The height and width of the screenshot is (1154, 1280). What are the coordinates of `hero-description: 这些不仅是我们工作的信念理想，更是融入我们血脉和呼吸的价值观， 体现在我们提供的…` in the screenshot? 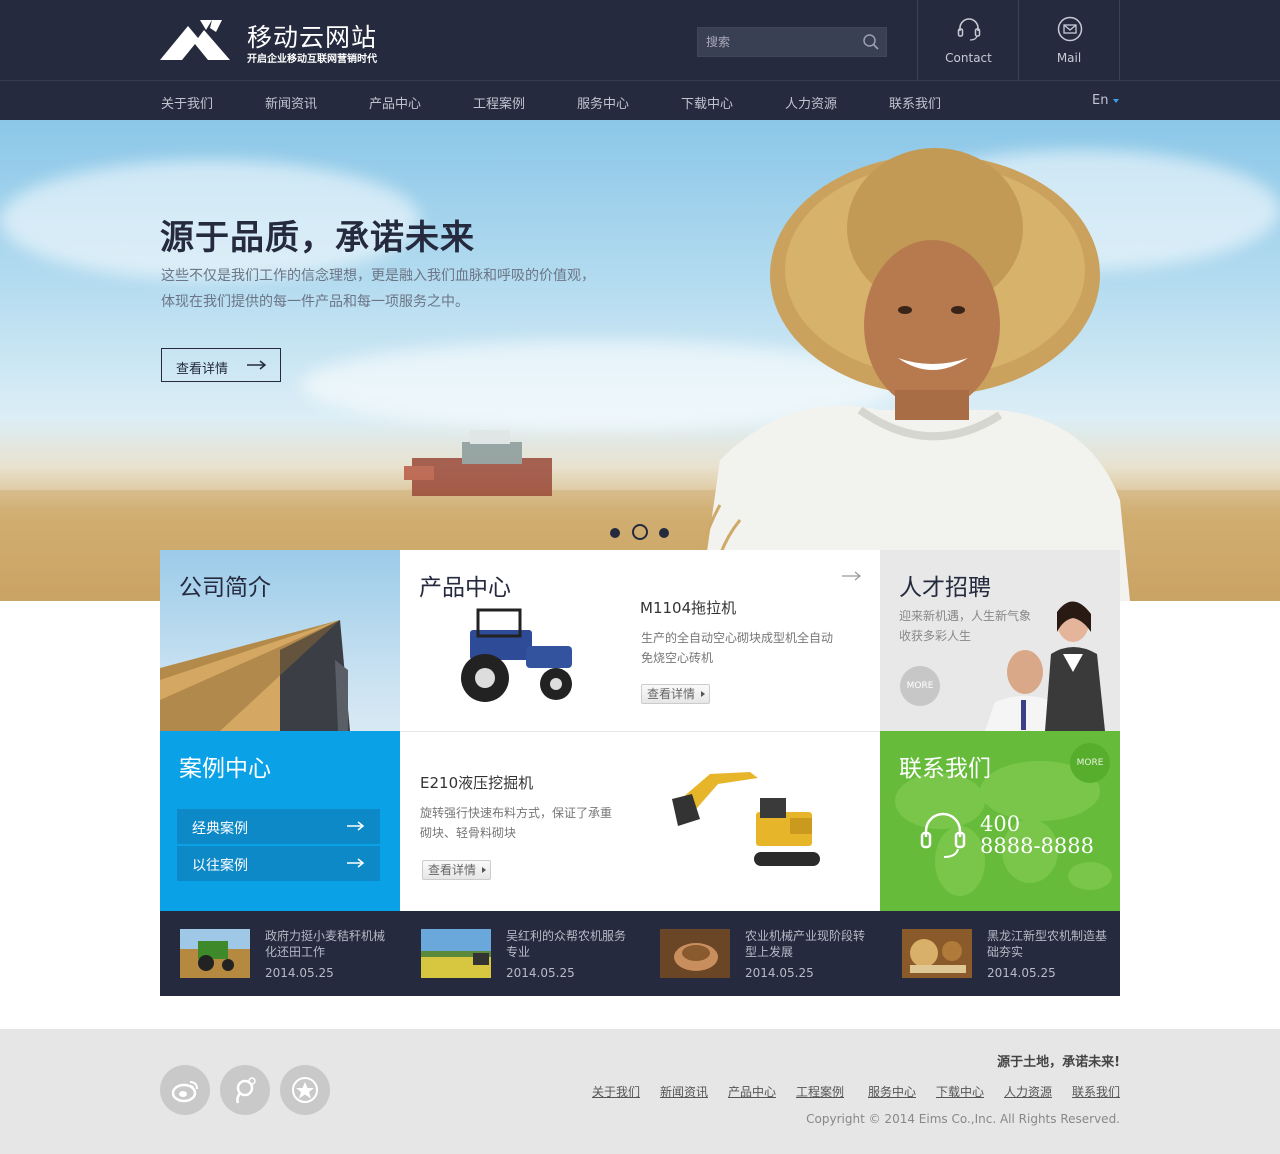 It's located at (421, 289).